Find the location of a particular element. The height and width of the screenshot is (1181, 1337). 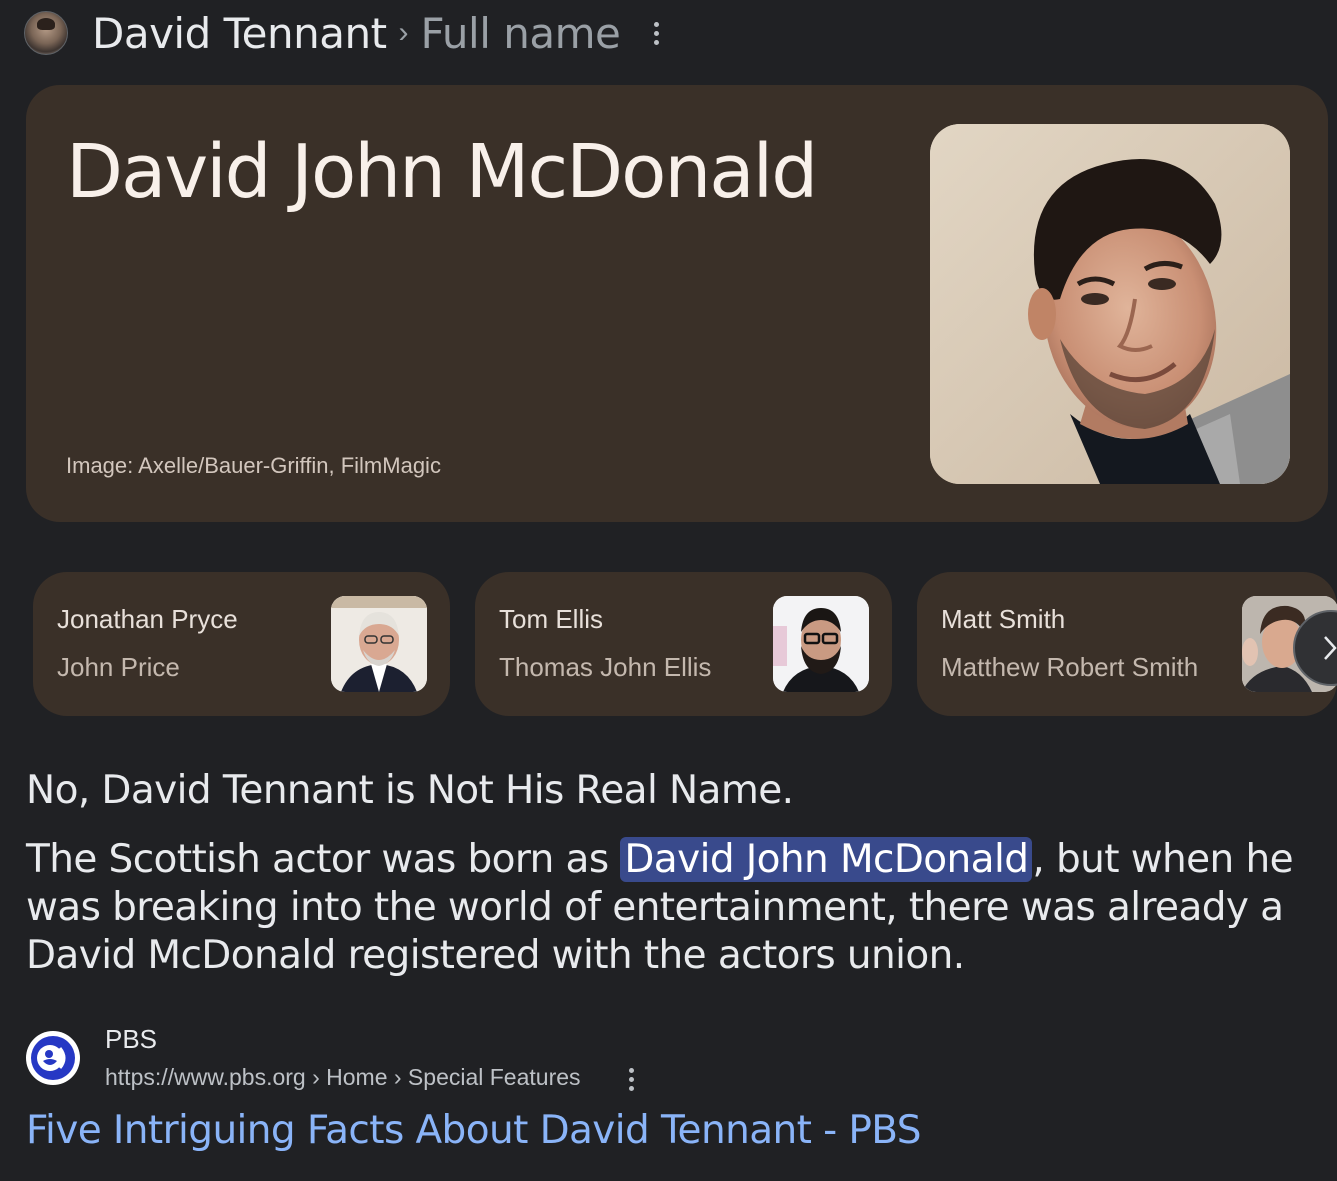

image-credit: Image: Axelle/Bauer-Griffin, FilmMagic is located at coordinates (253, 465).